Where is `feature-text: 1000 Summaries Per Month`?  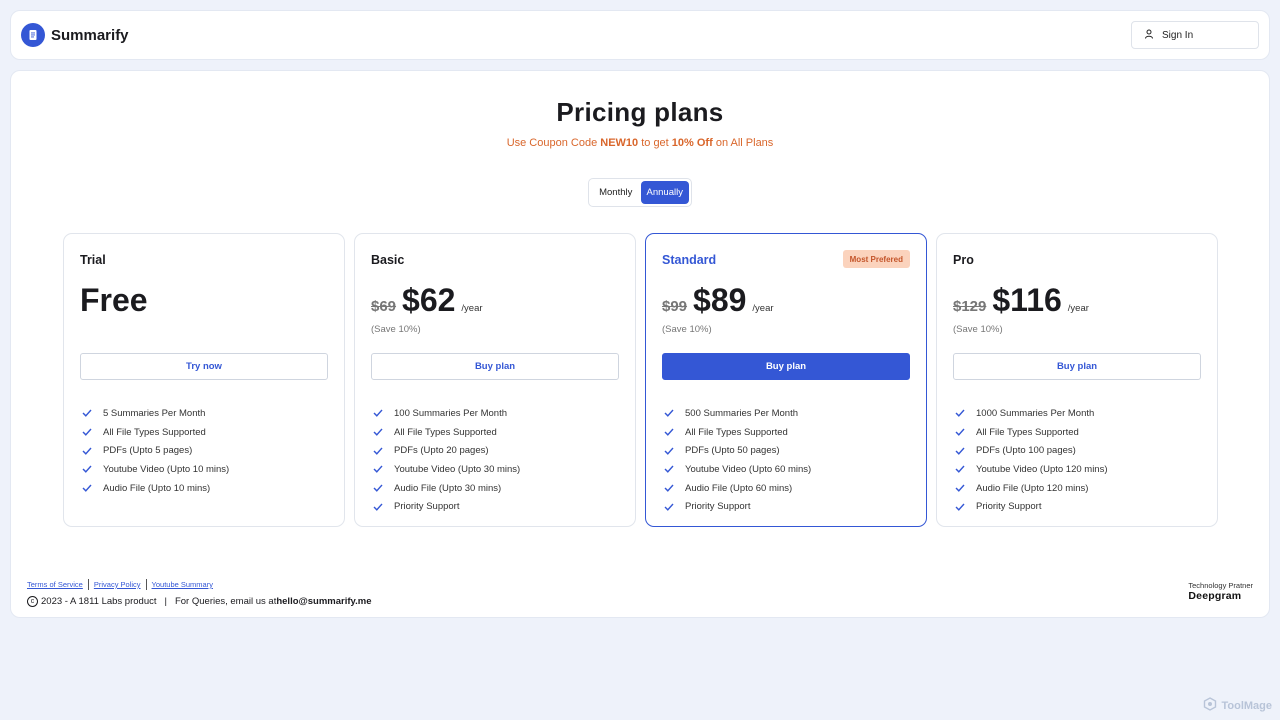 feature-text: 1000 Summaries Per Month is located at coordinates (1035, 413).